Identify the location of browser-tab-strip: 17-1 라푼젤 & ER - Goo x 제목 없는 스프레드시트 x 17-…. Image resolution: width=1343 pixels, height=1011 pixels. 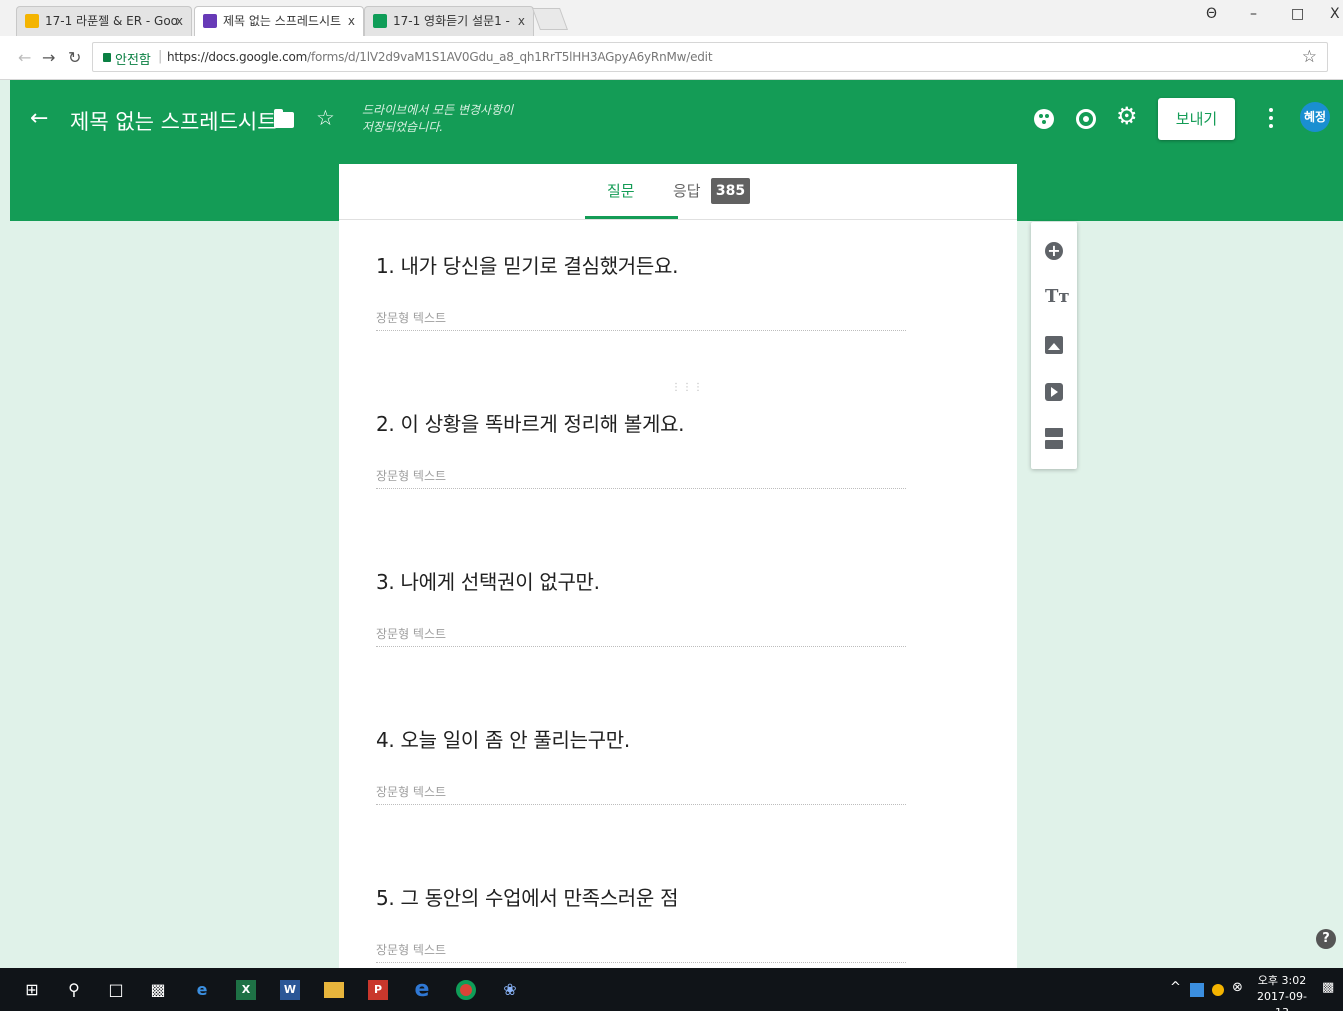
(671, 18).